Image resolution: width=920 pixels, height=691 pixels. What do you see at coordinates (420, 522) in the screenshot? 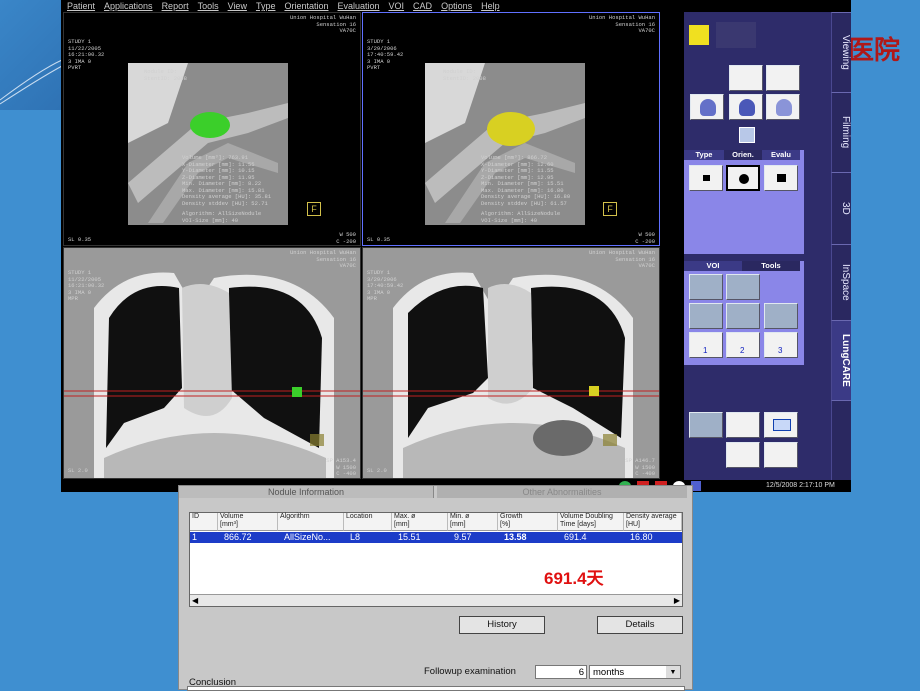
I see `col-max-diameter: Max. ø [mm]` at bounding box center [420, 522].